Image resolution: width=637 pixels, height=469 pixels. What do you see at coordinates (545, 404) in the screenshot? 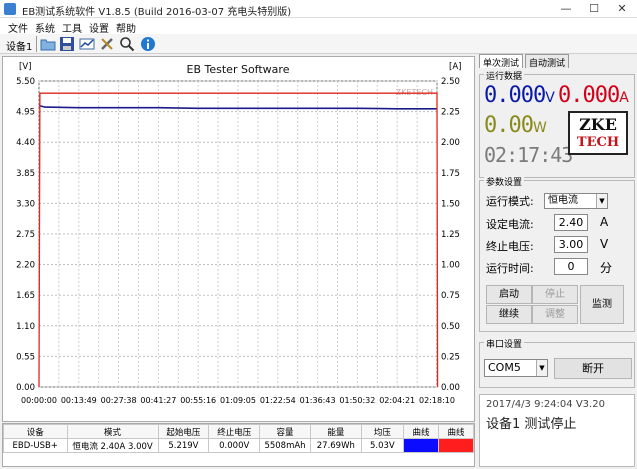
I see `status-timestamp: 2017/4/3 9:24:04 V3.20` at bounding box center [545, 404].